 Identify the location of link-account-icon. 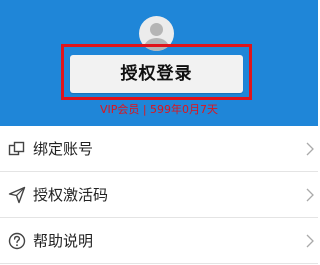
(16, 148).